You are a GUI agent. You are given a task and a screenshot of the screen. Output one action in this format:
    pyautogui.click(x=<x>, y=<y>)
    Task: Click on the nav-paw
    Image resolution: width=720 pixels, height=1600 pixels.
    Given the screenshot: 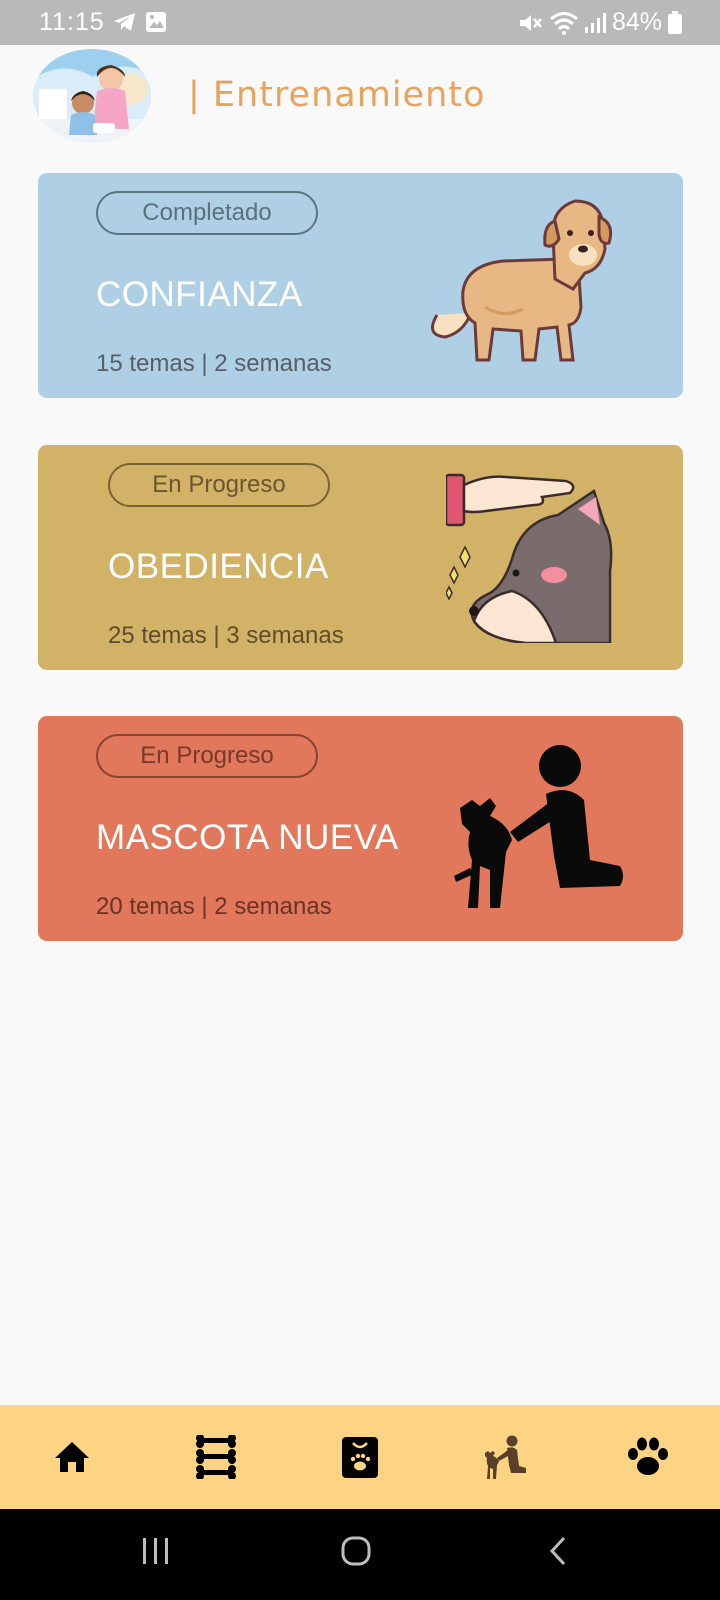 What is the action you would take?
    pyautogui.click(x=648, y=1457)
    